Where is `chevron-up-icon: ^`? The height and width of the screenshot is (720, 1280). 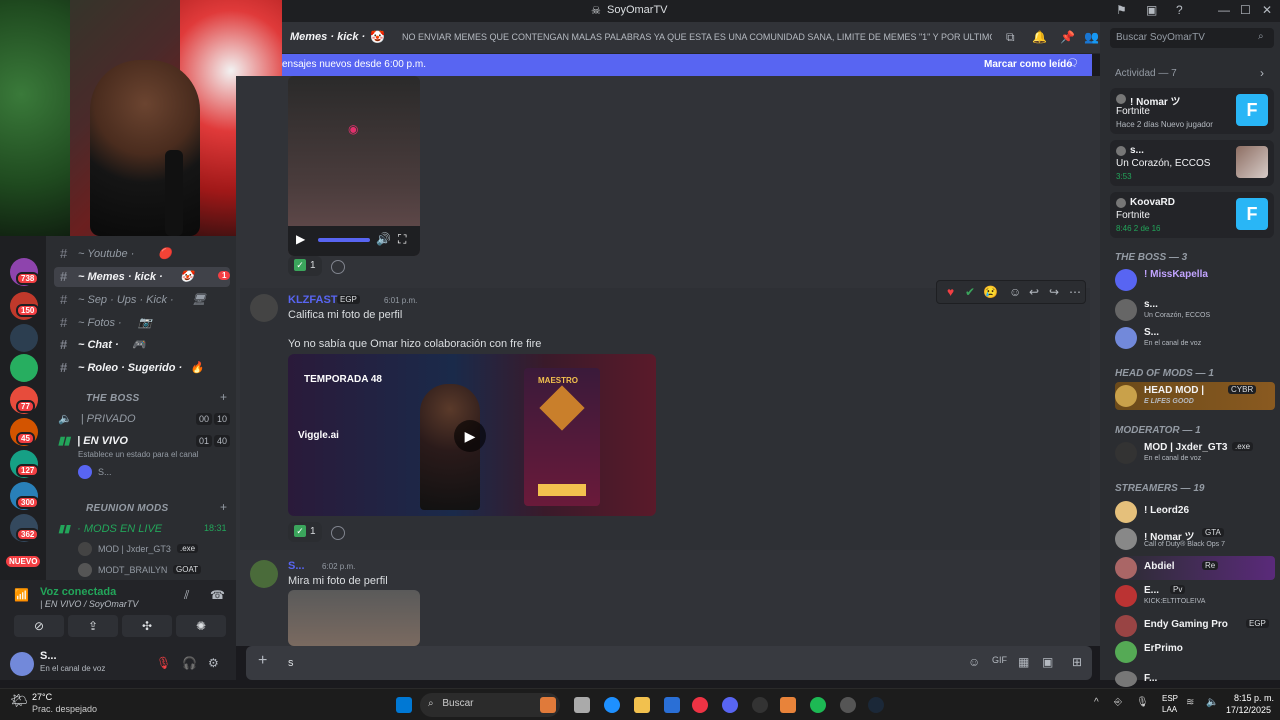 chevron-up-icon: ^ is located at coordinates (1096, 702).